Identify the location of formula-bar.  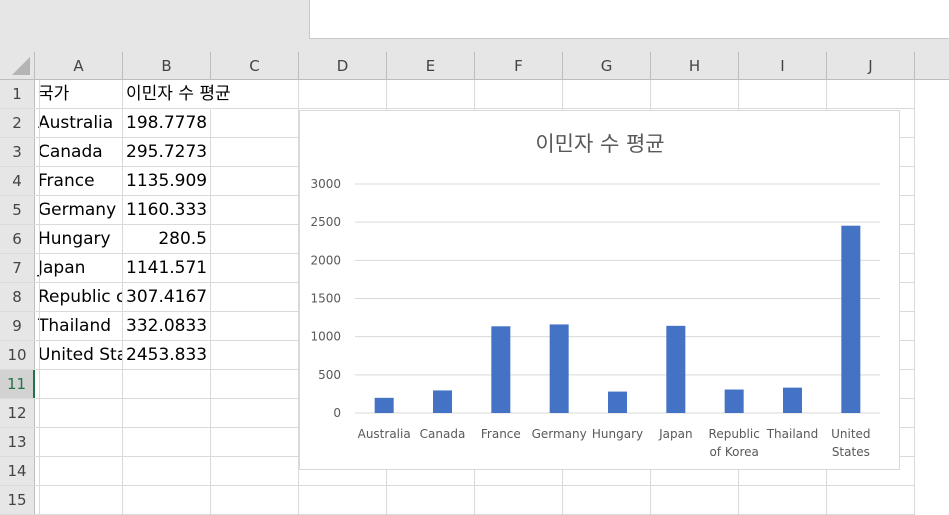
(629, 19).